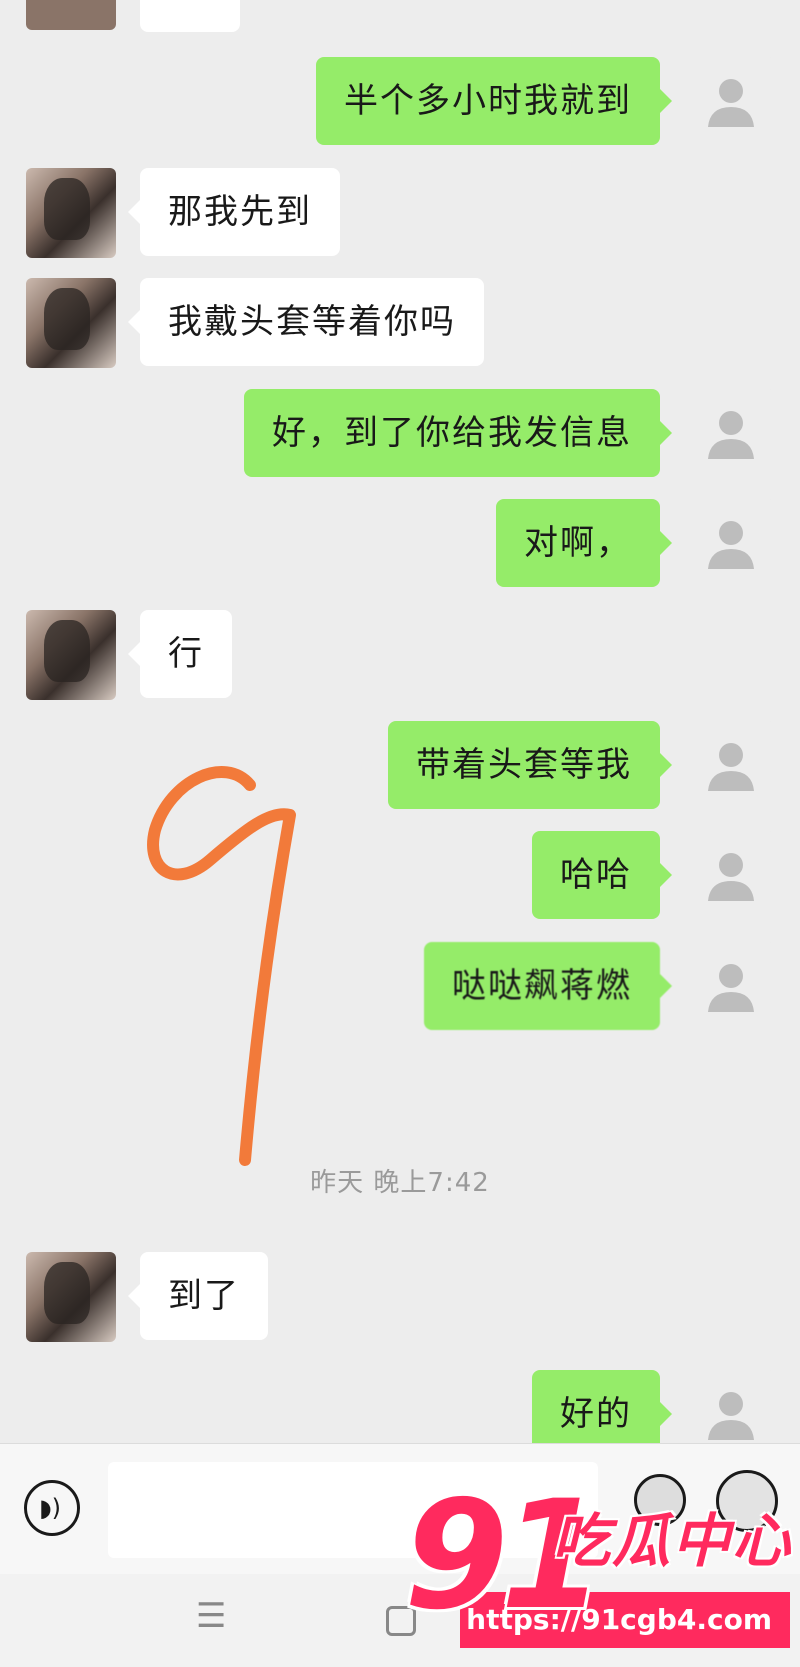  What do you see at coordinates (211, 1616) in the screenshot?
I see `menu-icon: ☰` at bounding box center [211, 1616].